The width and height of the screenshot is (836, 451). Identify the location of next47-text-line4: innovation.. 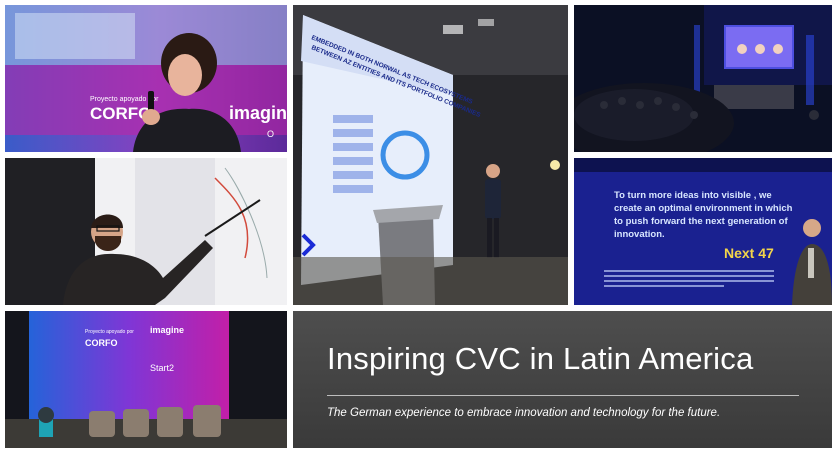
(639, 234).